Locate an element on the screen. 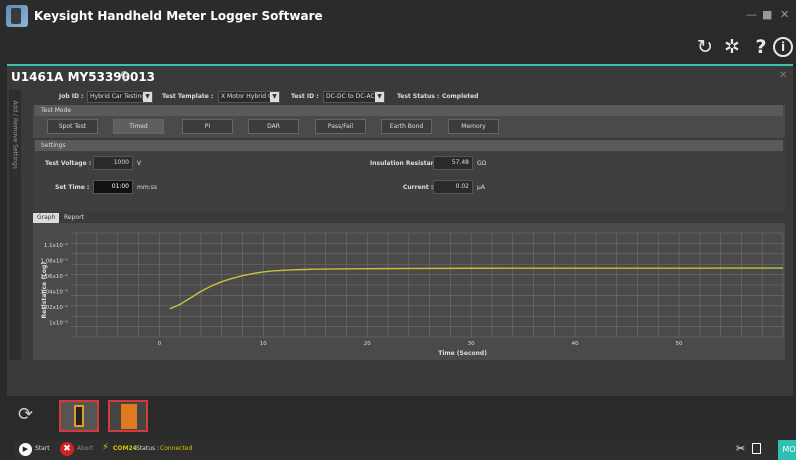 The height and width of the screenshot is (460, 796). abort-icon: ✖ is located at coordinates (67, 449).